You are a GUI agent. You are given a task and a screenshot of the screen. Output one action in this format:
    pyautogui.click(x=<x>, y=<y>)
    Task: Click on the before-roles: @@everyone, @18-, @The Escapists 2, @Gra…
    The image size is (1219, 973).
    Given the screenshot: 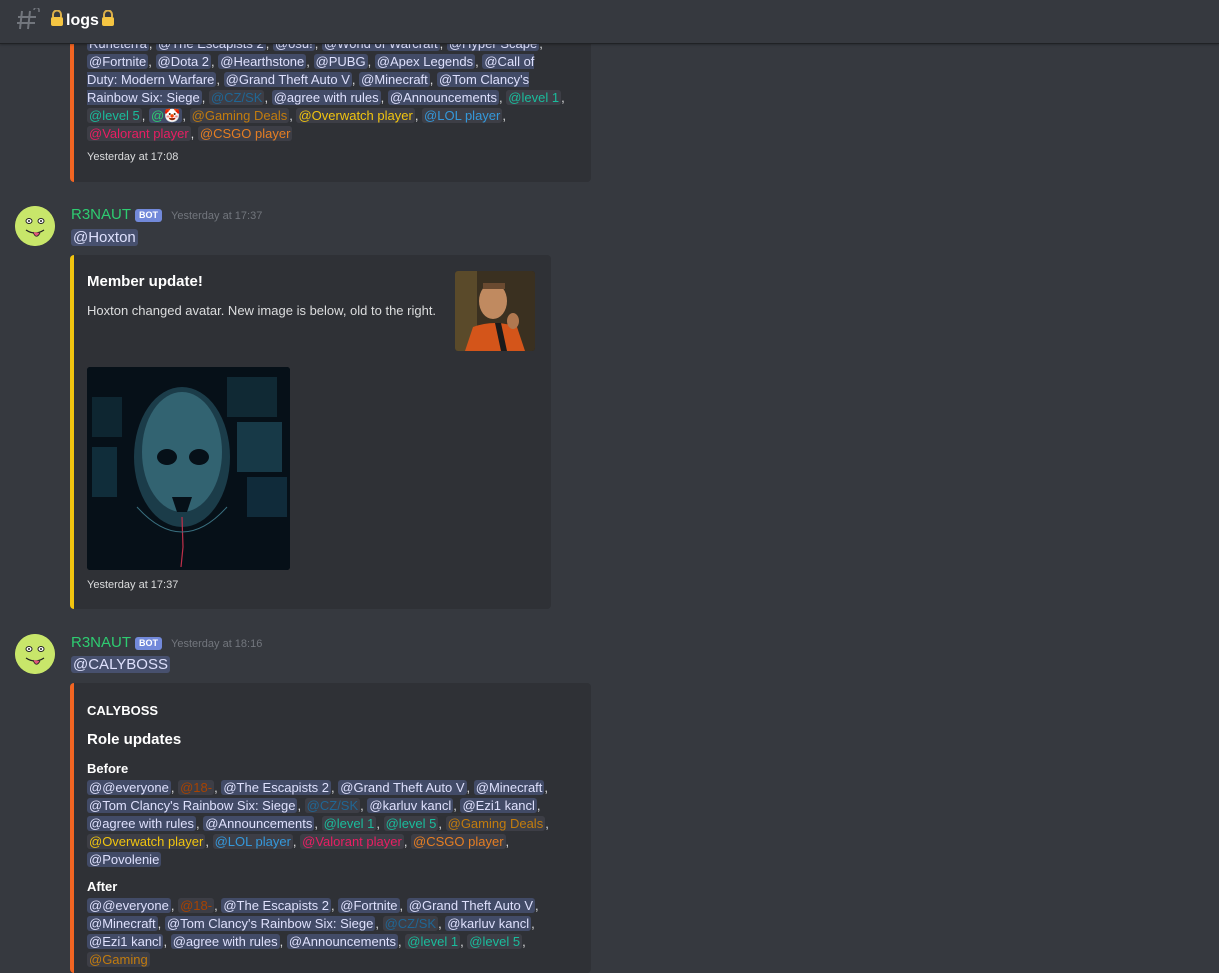 What is the action you would take?
    pyautogui.click(x=318, y=823)
    